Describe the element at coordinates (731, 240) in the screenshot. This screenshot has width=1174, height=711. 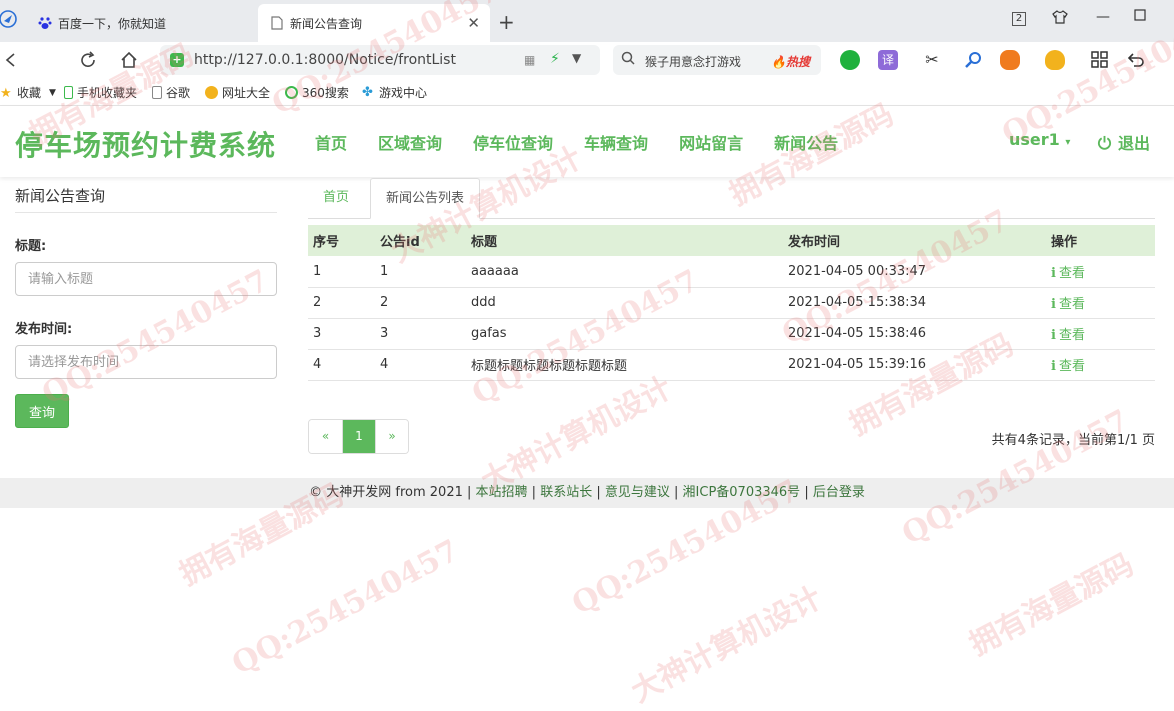
I see `table-header-row: 序号 公告id 标题 发布时间 操作` at that location.